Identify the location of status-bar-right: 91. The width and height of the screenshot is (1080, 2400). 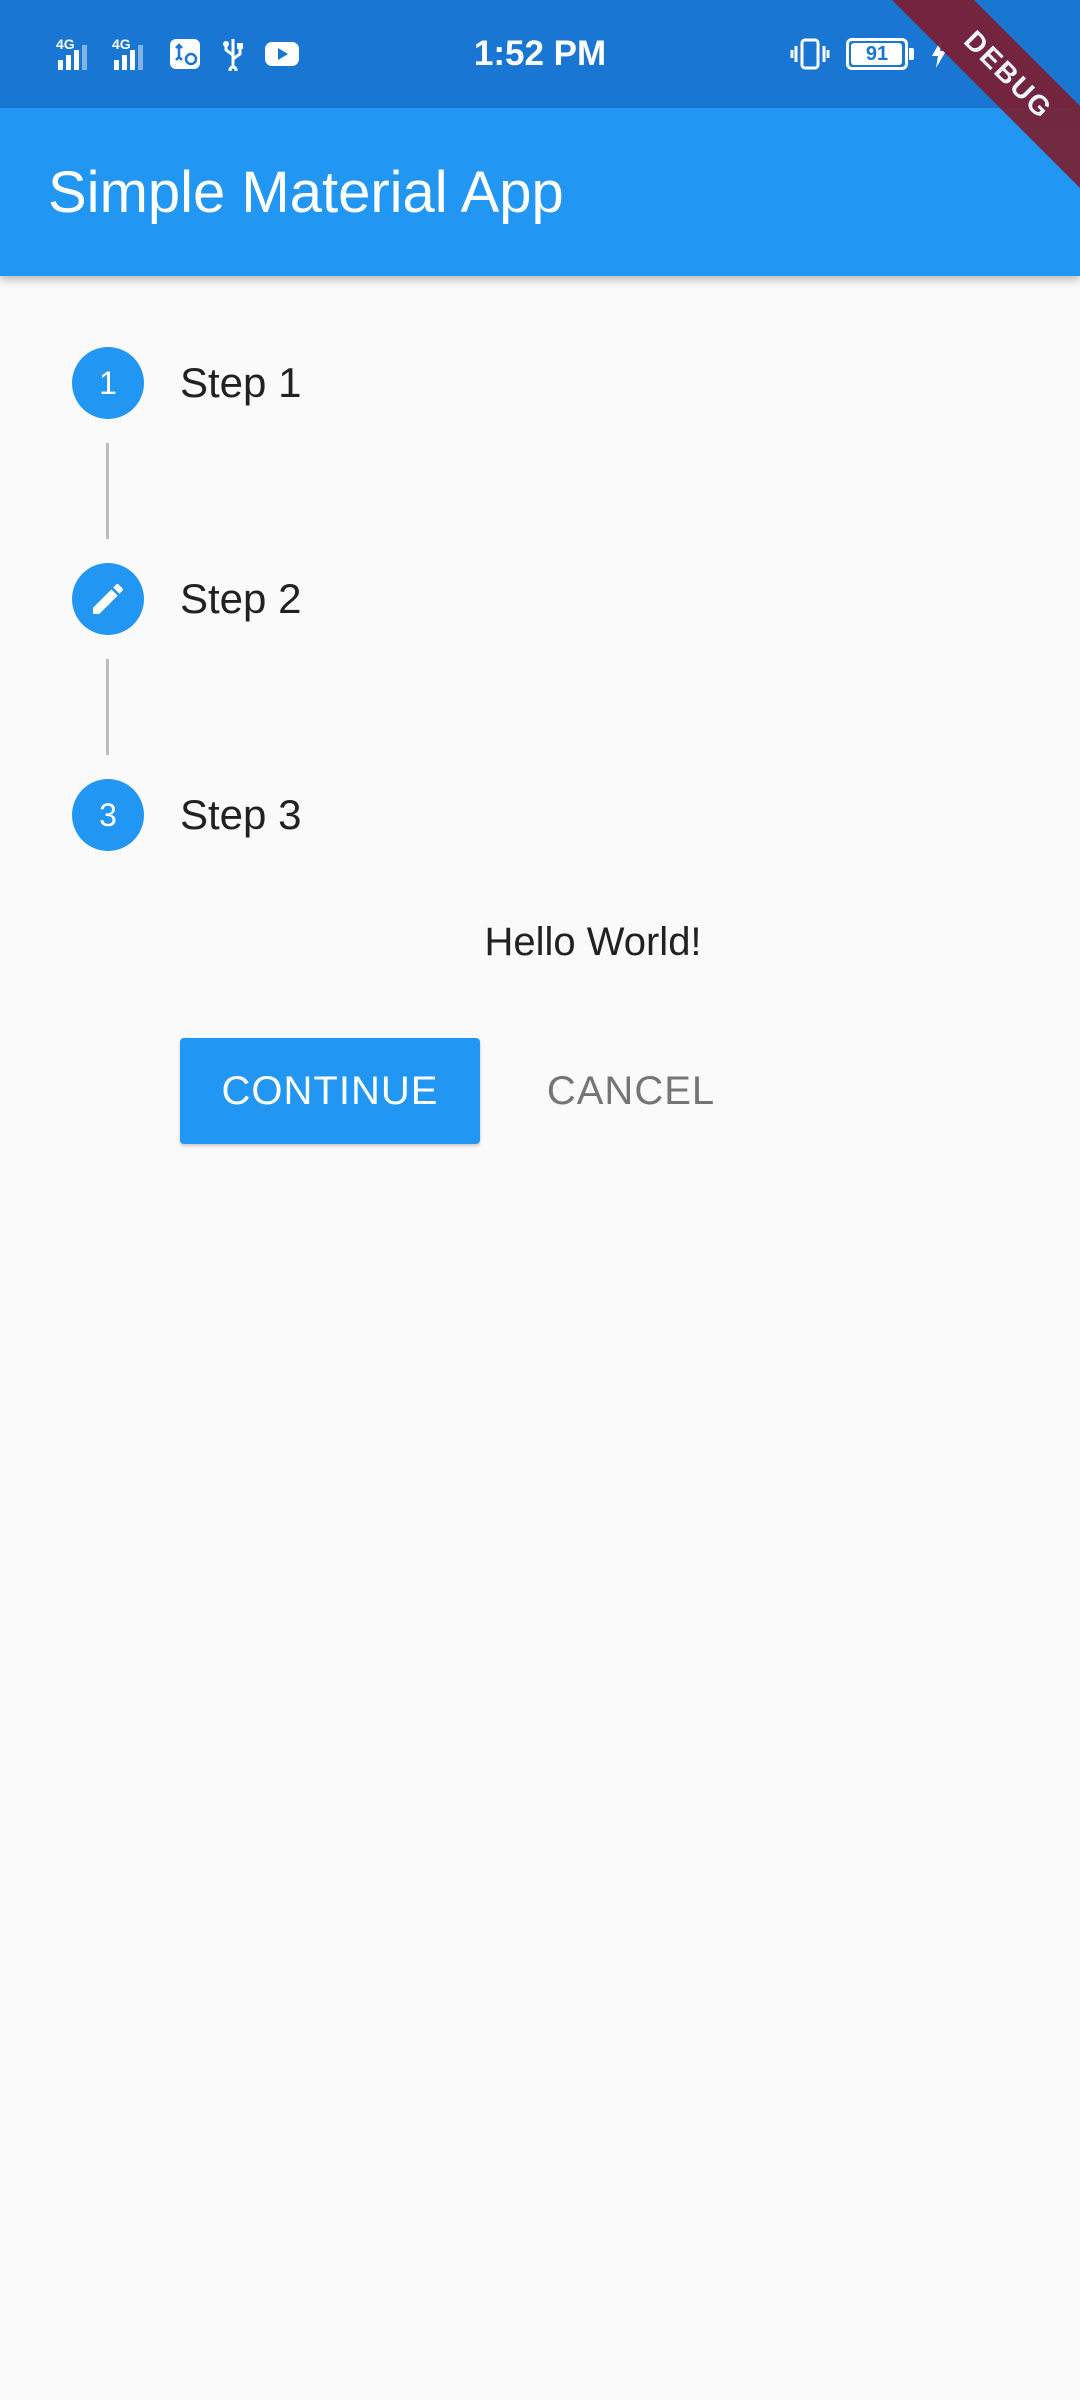
(869, 54).